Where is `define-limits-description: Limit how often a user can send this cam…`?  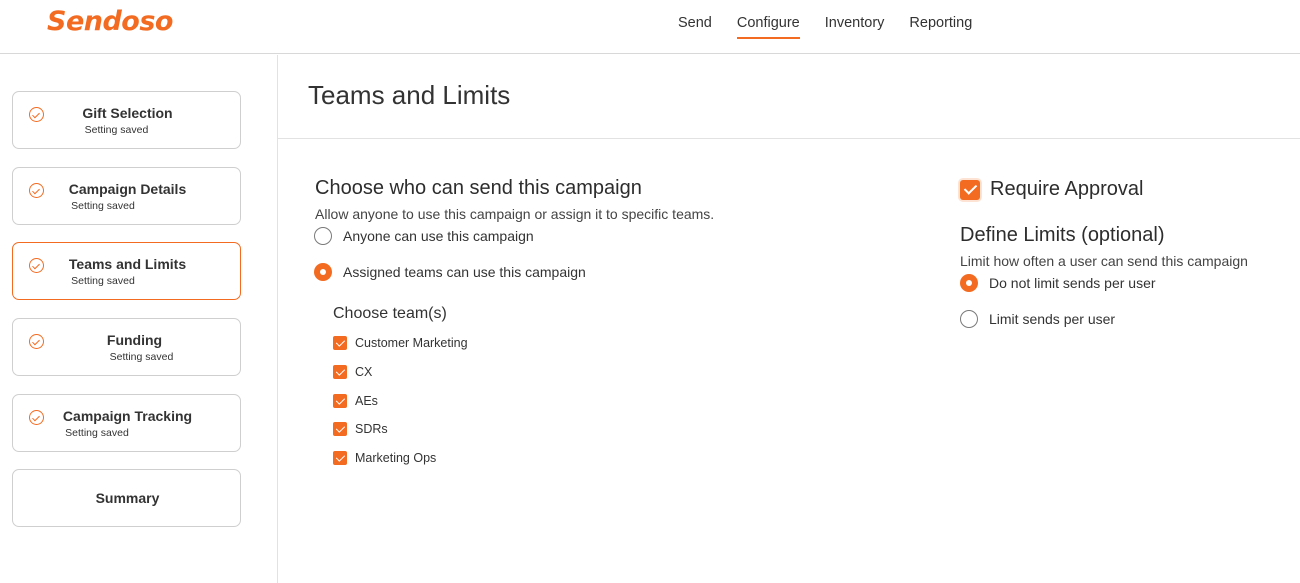
define-limits-description: Limit how often a user can send this cam… is located at coordinates (1104, 261).